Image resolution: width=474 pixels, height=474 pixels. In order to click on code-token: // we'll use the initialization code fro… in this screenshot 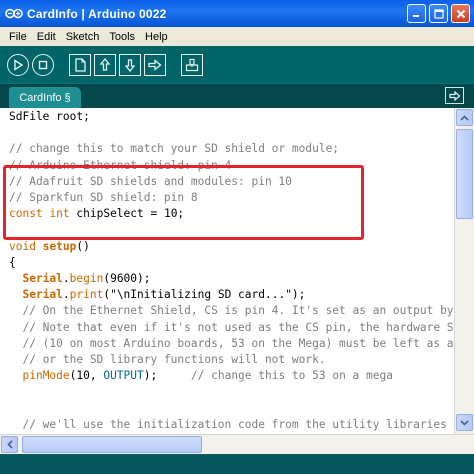, I will do `click(228, 424)`.